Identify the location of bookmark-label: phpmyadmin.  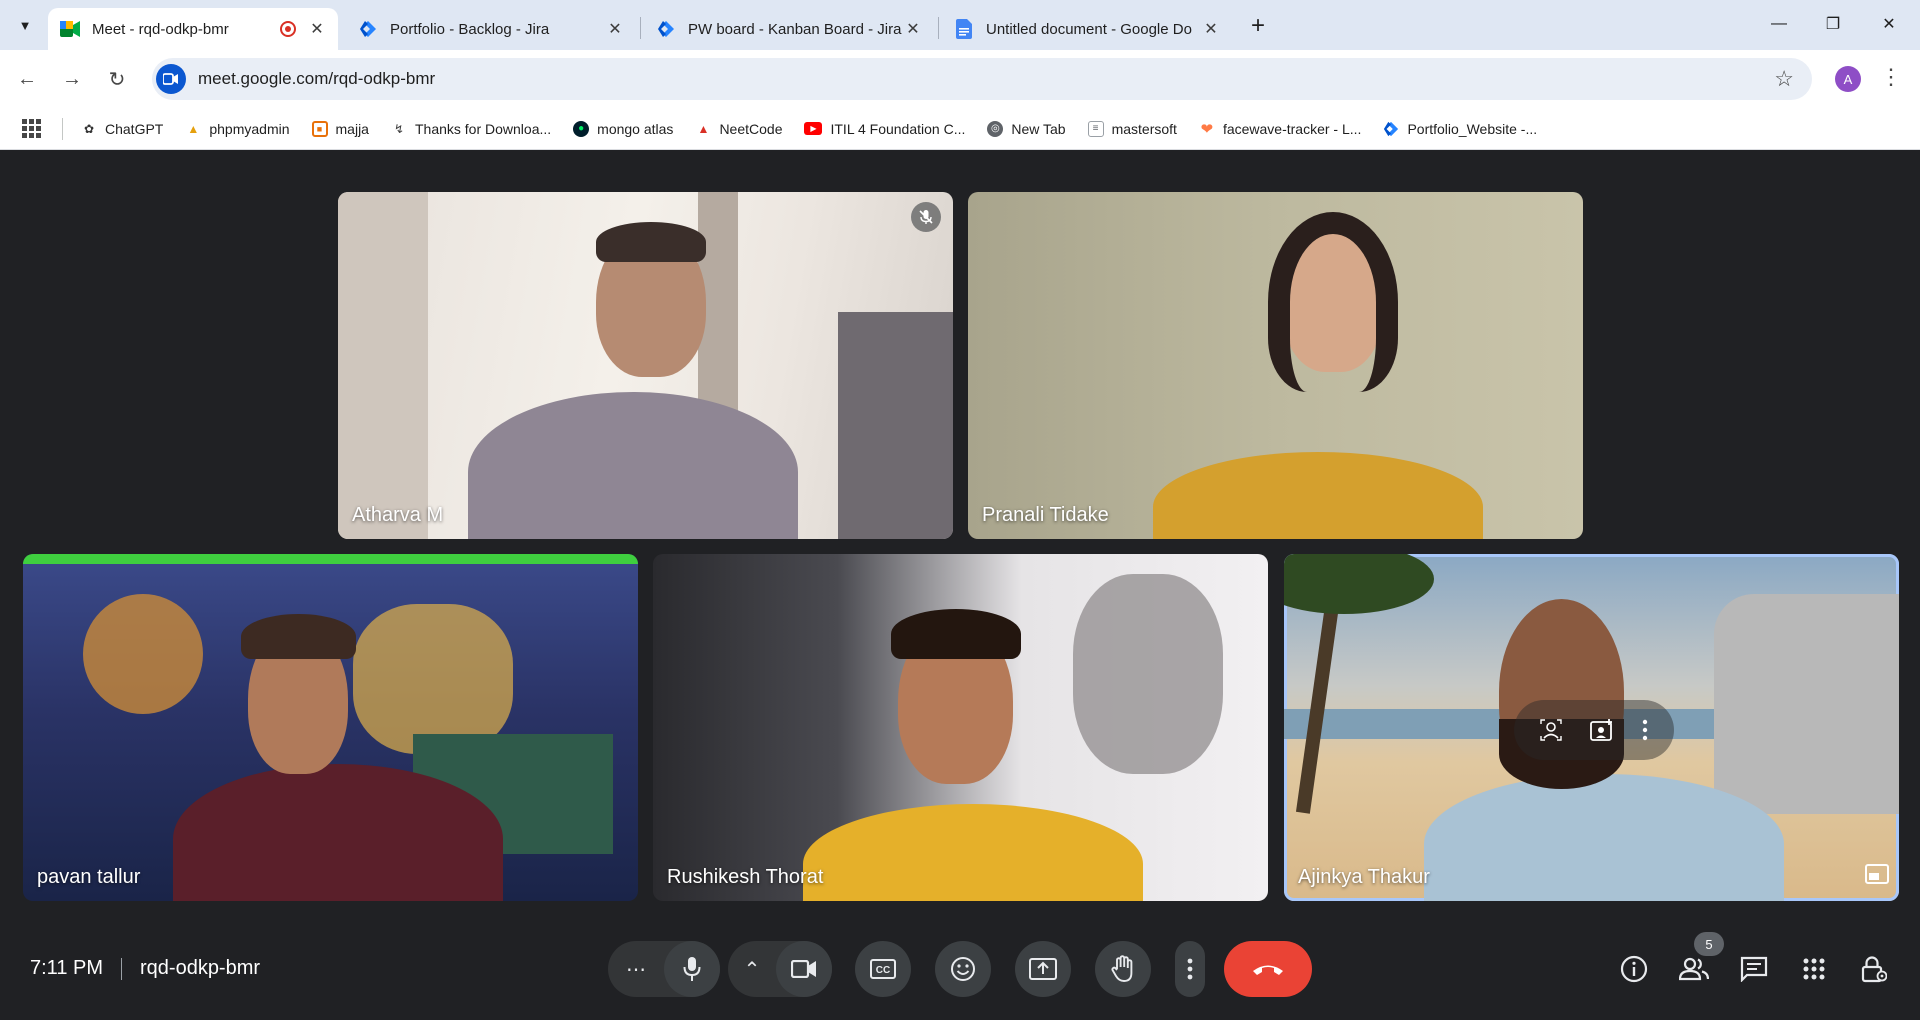
(249, 128).